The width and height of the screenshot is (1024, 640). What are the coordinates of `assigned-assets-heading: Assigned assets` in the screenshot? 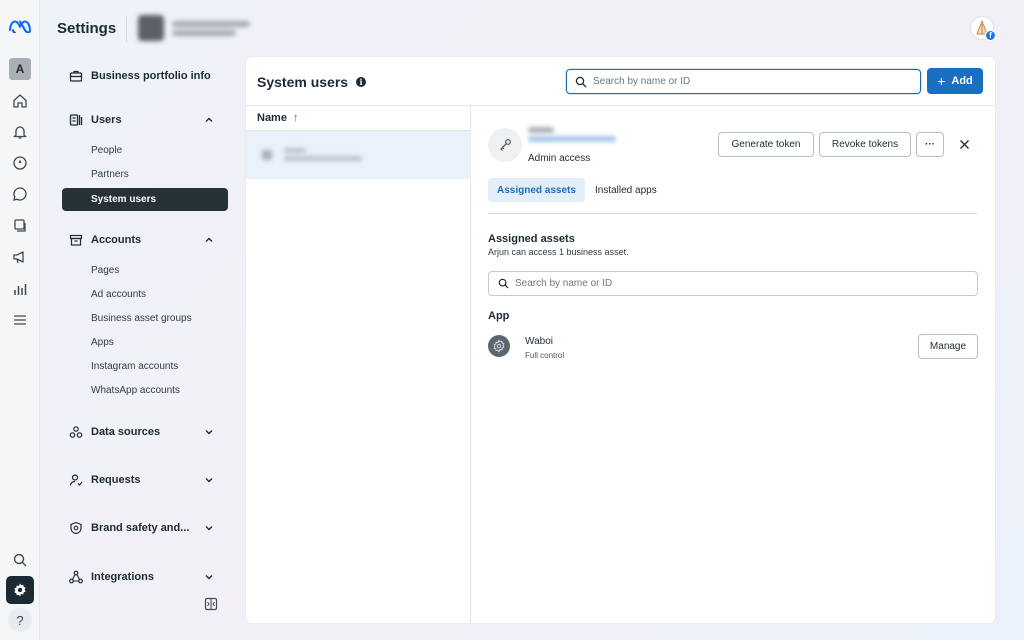 It's located at (531, 239).